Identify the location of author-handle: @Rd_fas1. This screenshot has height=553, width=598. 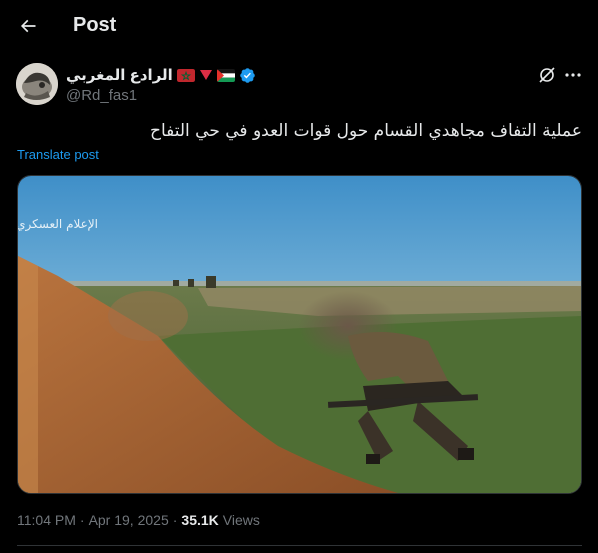
(101, 95).